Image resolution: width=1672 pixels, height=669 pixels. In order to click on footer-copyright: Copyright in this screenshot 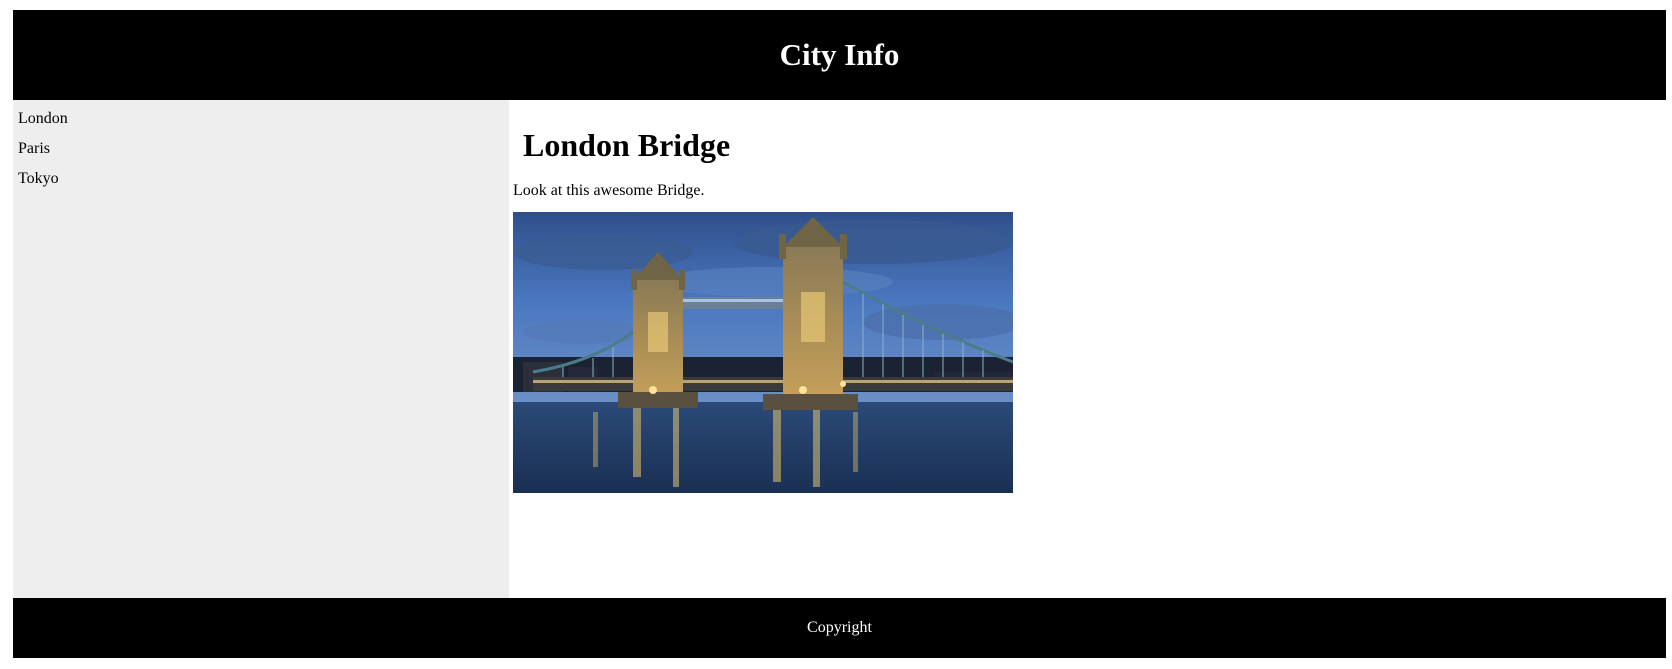, I will do `click(839, 627)`.